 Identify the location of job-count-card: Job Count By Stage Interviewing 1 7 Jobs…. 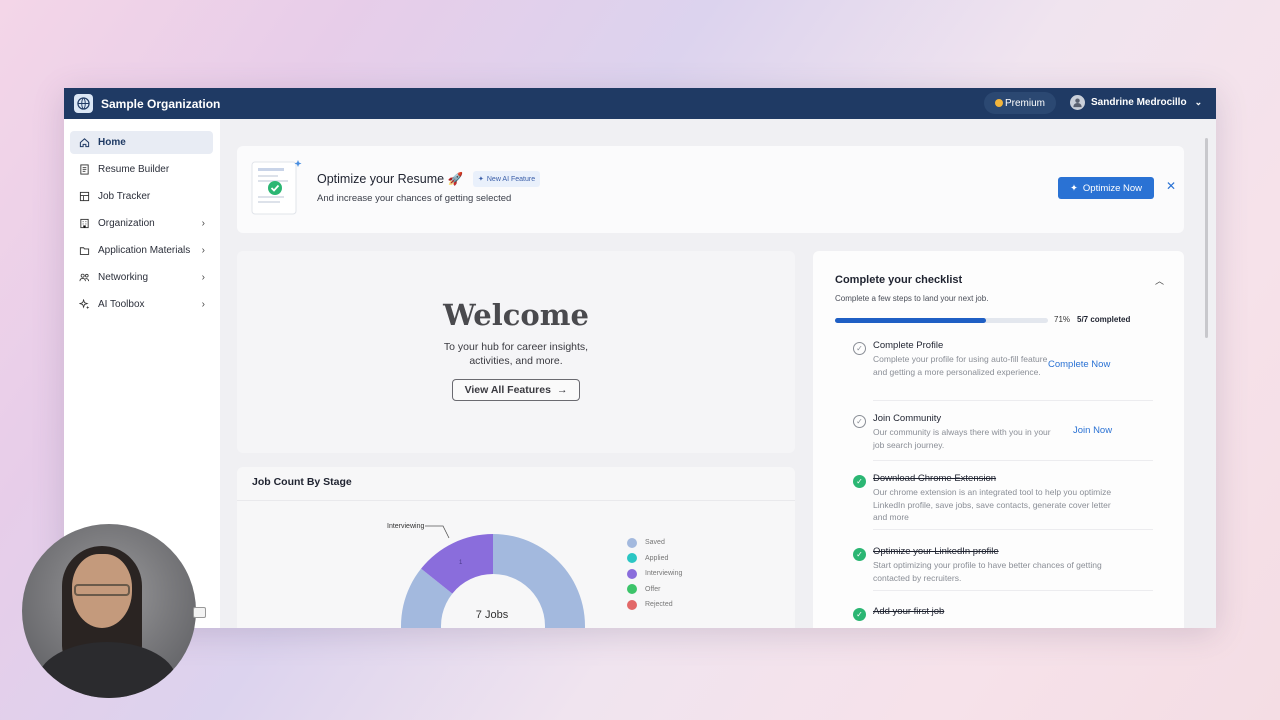
(516, 547).